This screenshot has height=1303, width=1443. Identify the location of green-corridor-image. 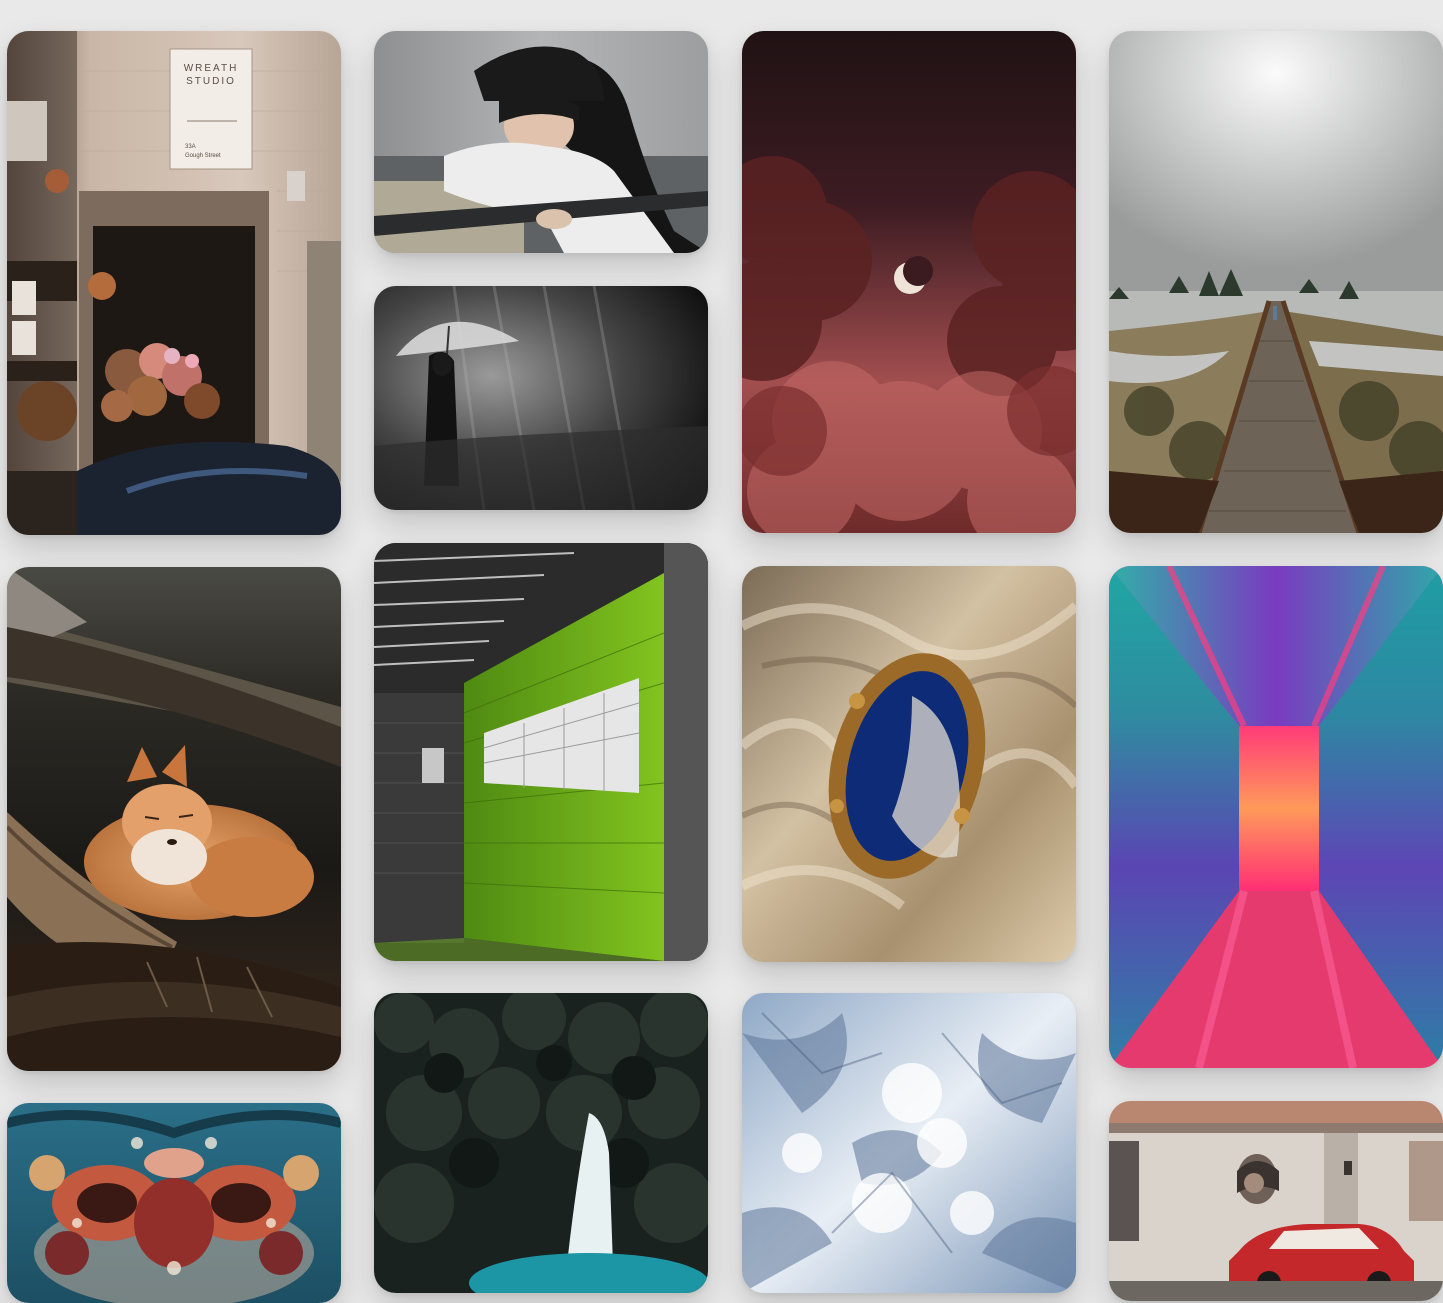
(541, 752).